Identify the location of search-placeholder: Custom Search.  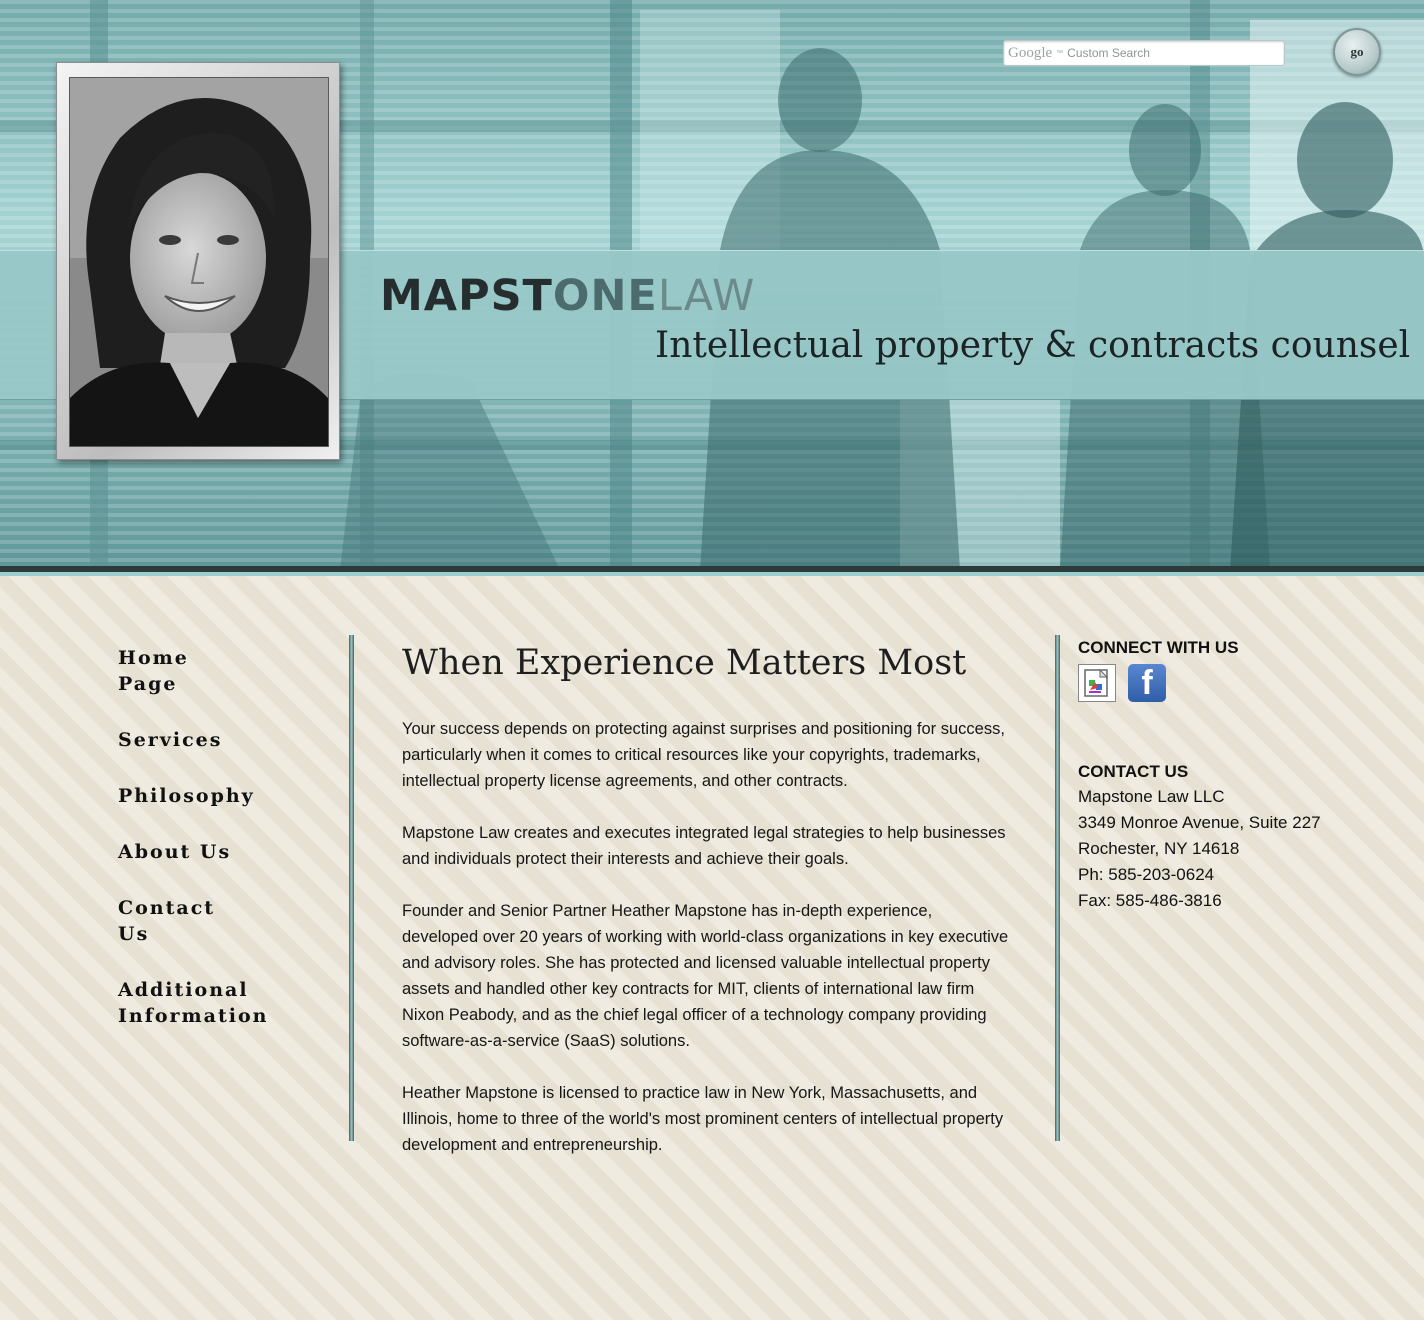
(1108, 53).